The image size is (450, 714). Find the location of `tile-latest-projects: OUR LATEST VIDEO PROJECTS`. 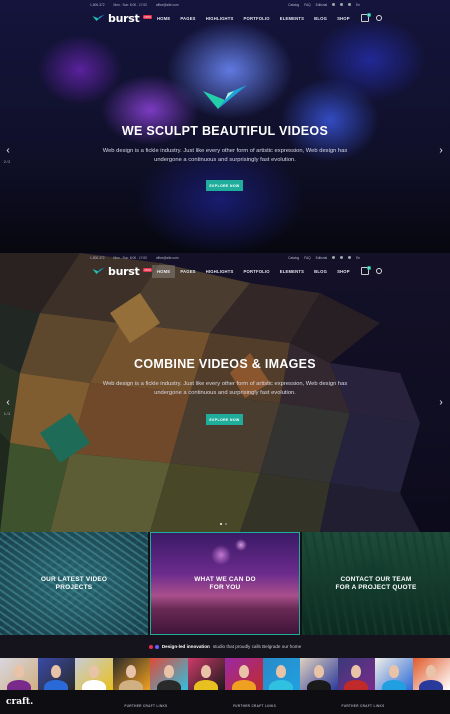

tile-latest-projects: OUR LATEST VIDEO PROJECTS is located at coordinates (74, 583).